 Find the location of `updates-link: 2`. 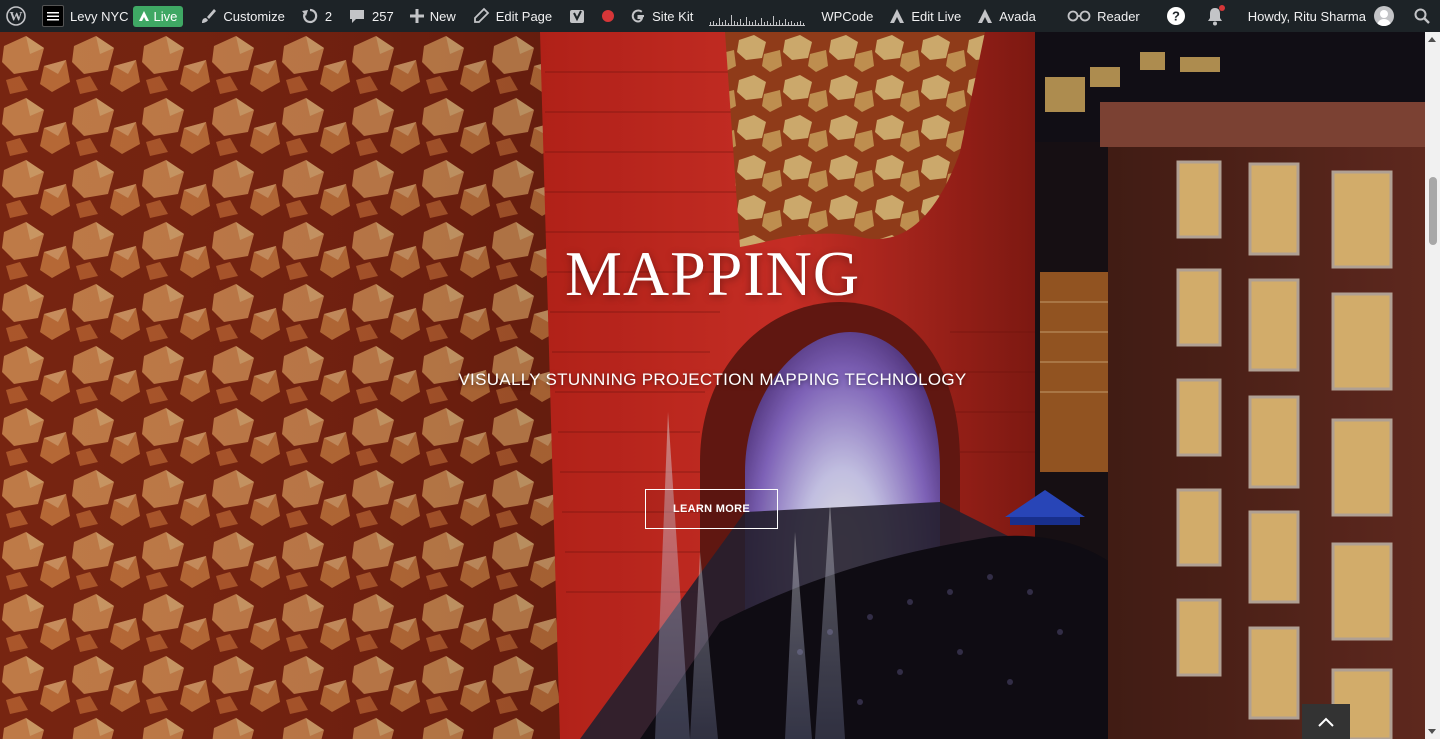

updates-link: 2 is located at coordinates (316, 16).